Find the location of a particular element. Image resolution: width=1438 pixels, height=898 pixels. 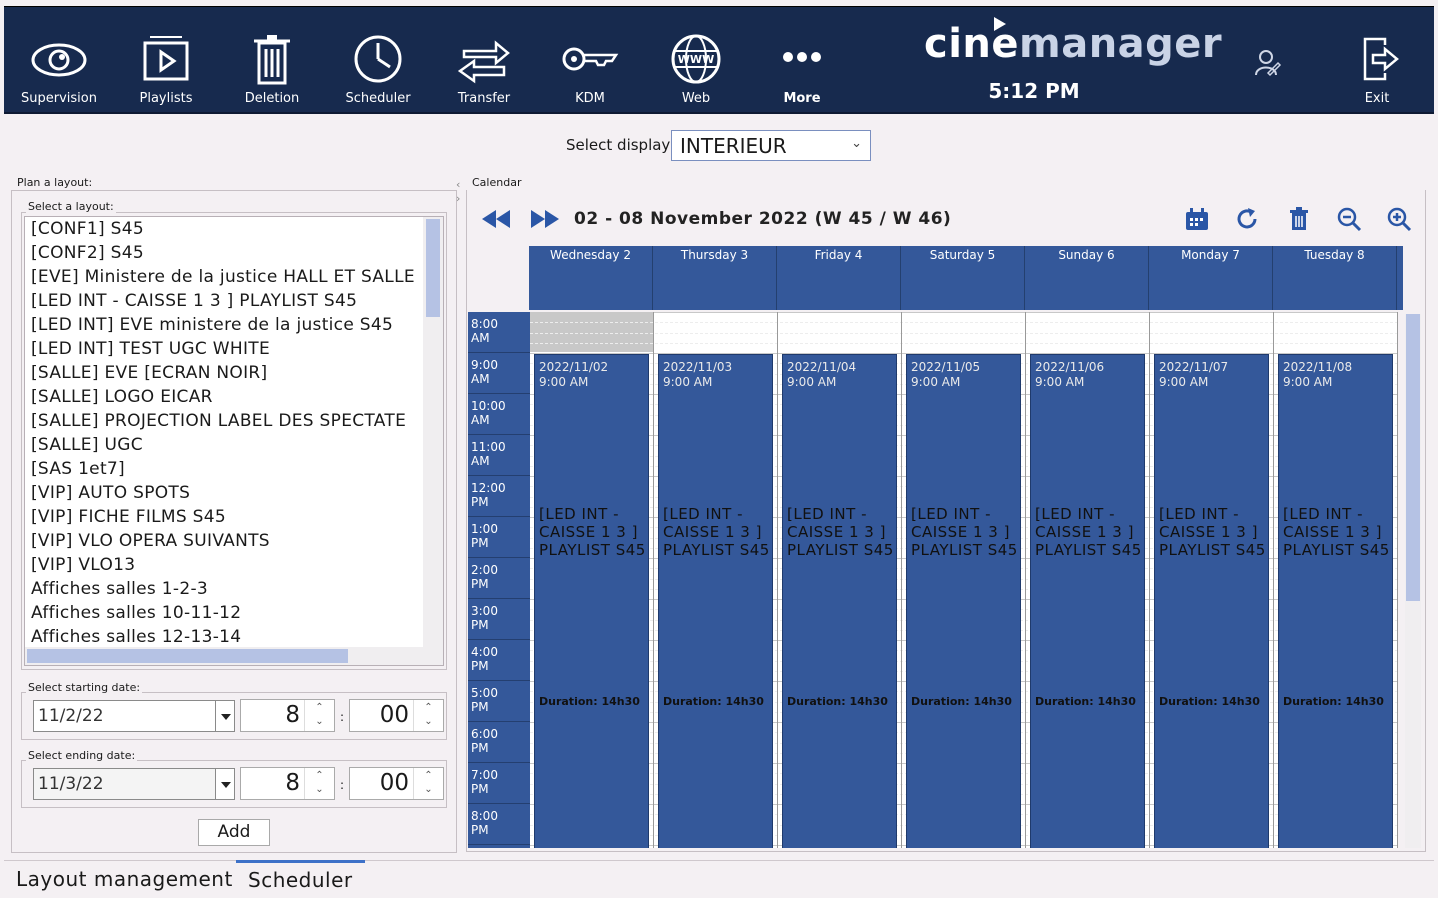

day-header: Wednesday 2 is located at coordinates (591, 278).